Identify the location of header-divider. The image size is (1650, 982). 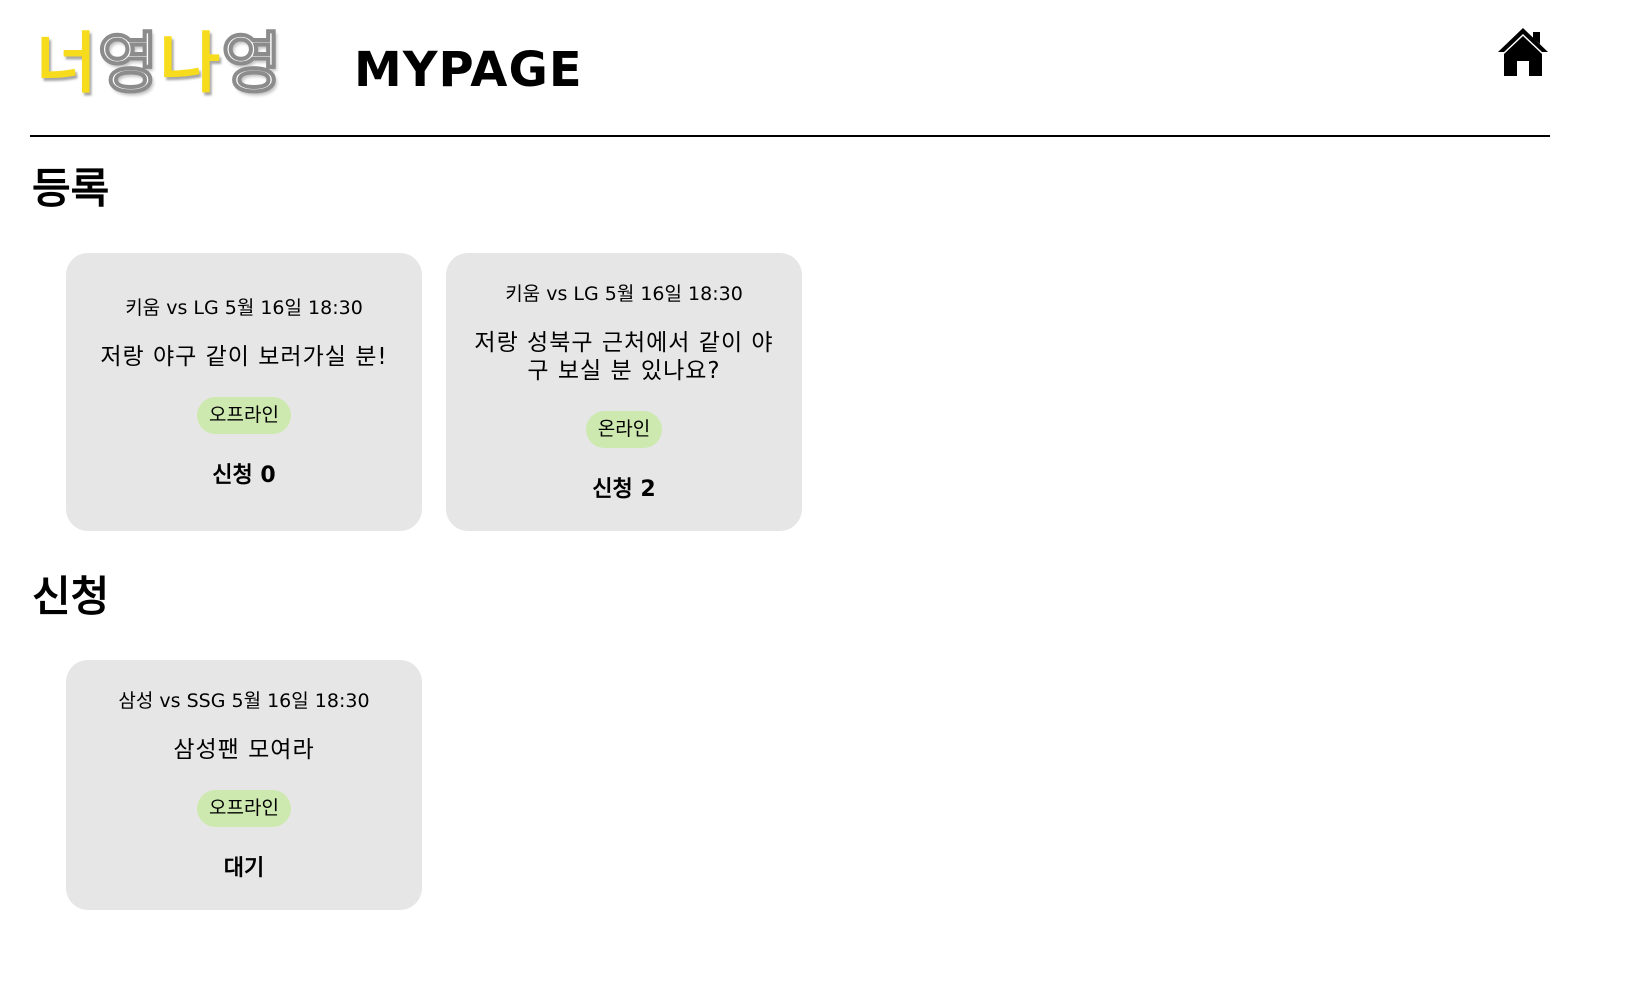
(790, 136).